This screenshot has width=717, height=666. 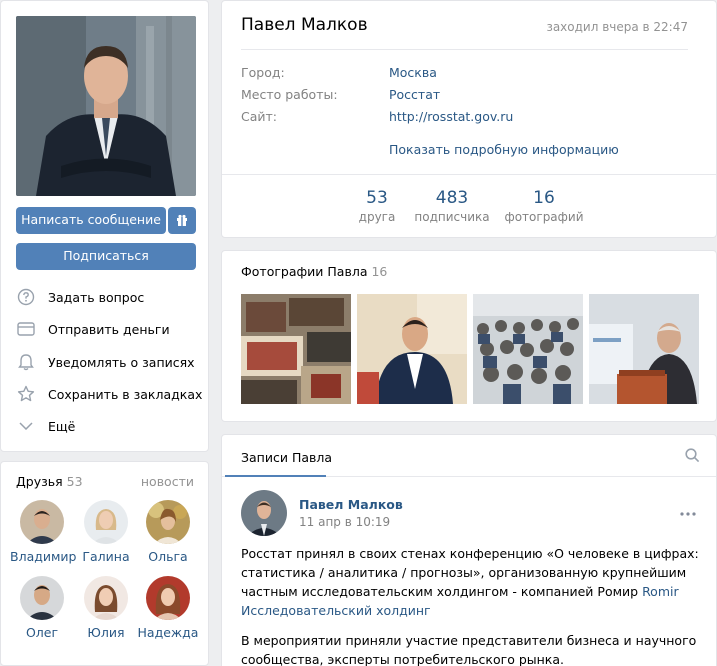 I want to click on photos-count: 16, so click(x=379, y=271).